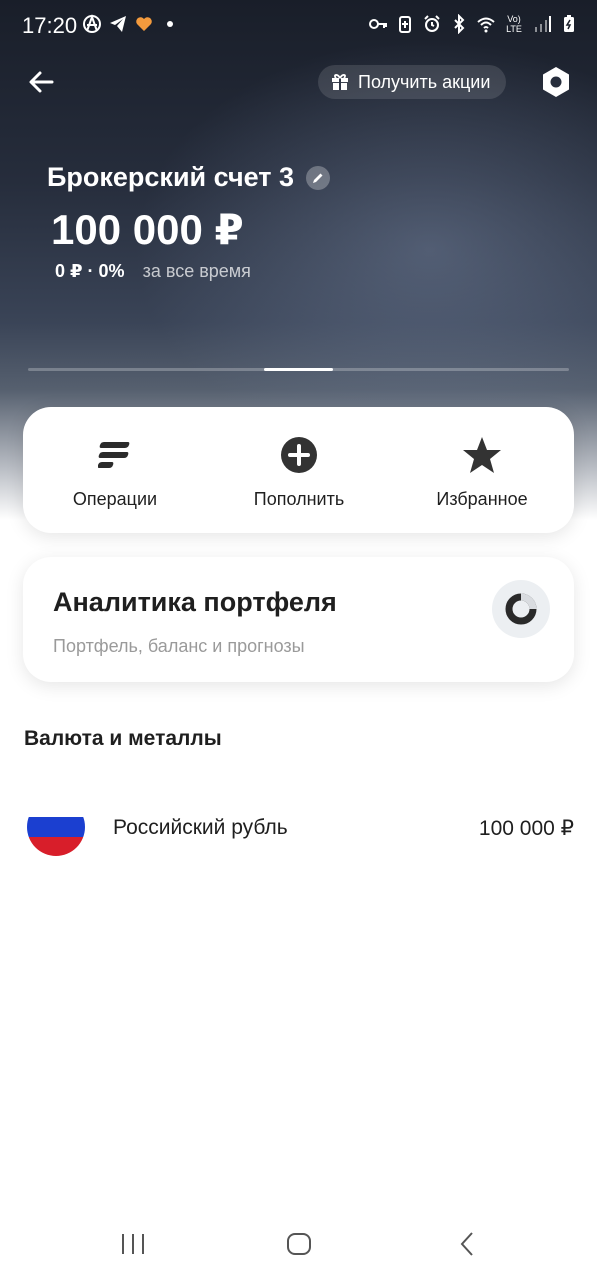 The image size is (597, 1280). I want to click on status-bar: 17:20 Vo) LTE, so click(298, 26).